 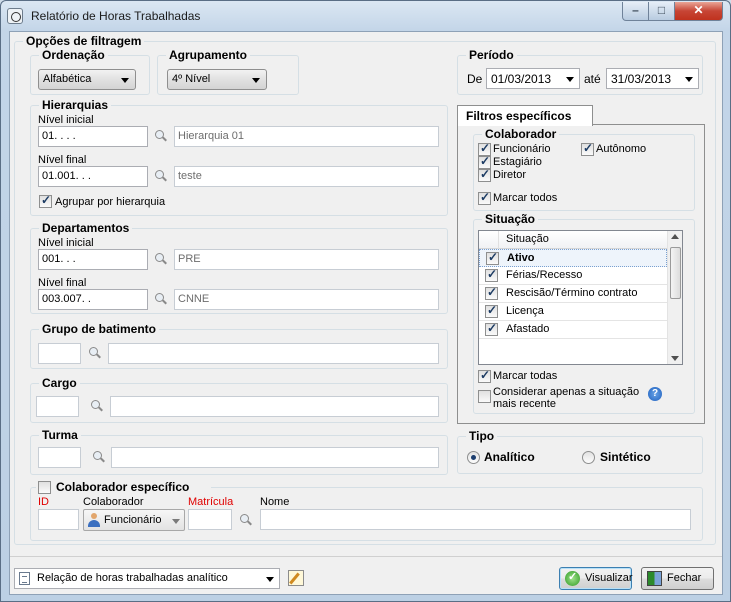 I want to click on matricula-label: Matrícula, so click(x=211, y=502).